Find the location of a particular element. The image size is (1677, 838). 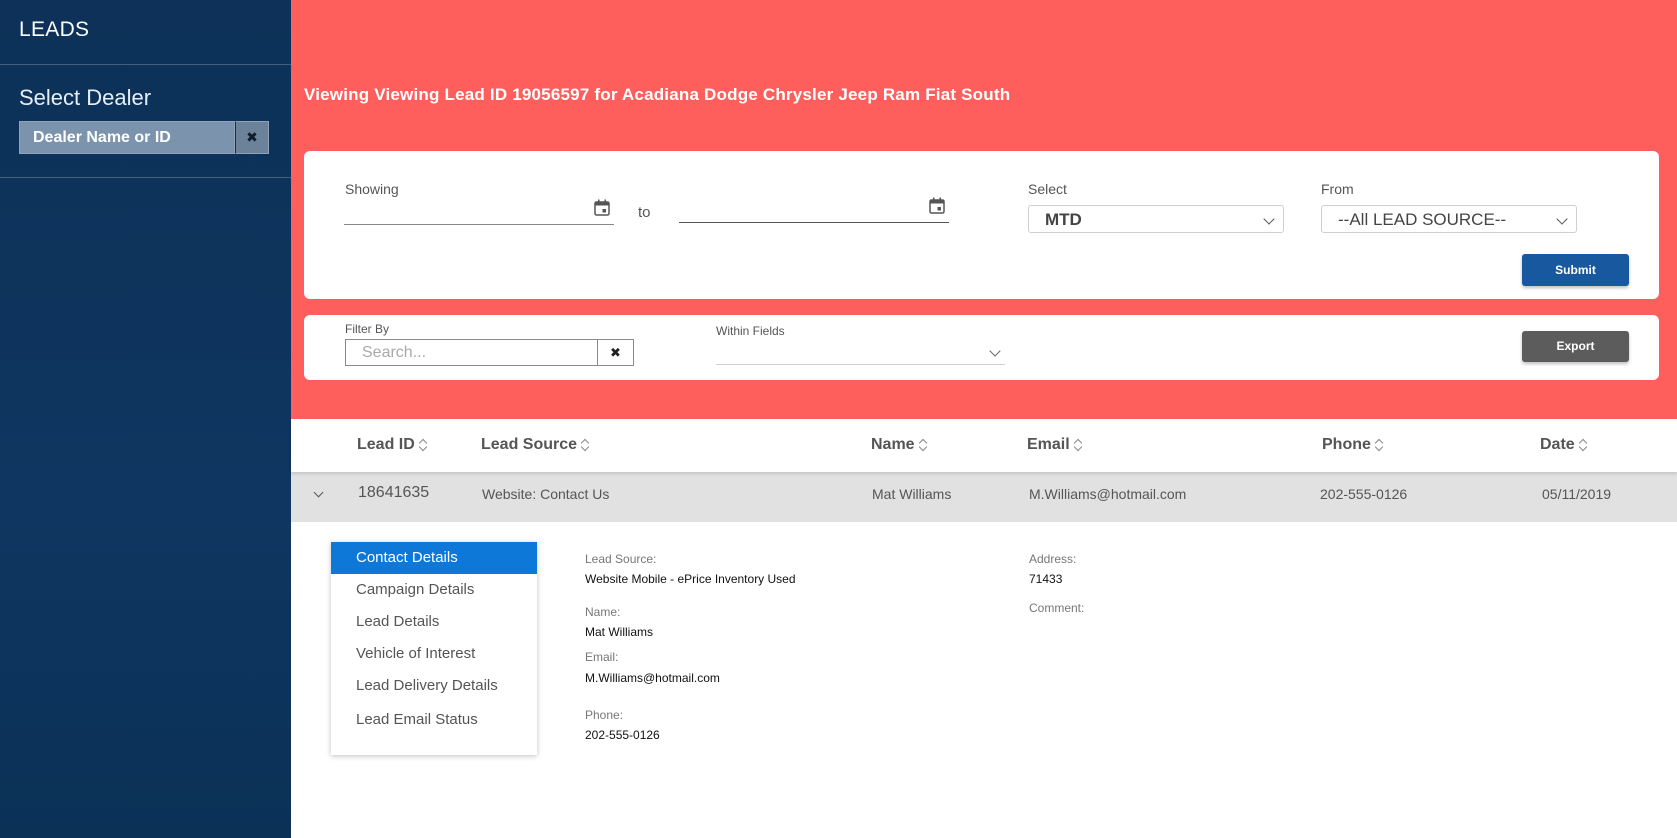

menu-vehicle-of-interest: Vehicle of Interest is located at coordinates (434, 654).